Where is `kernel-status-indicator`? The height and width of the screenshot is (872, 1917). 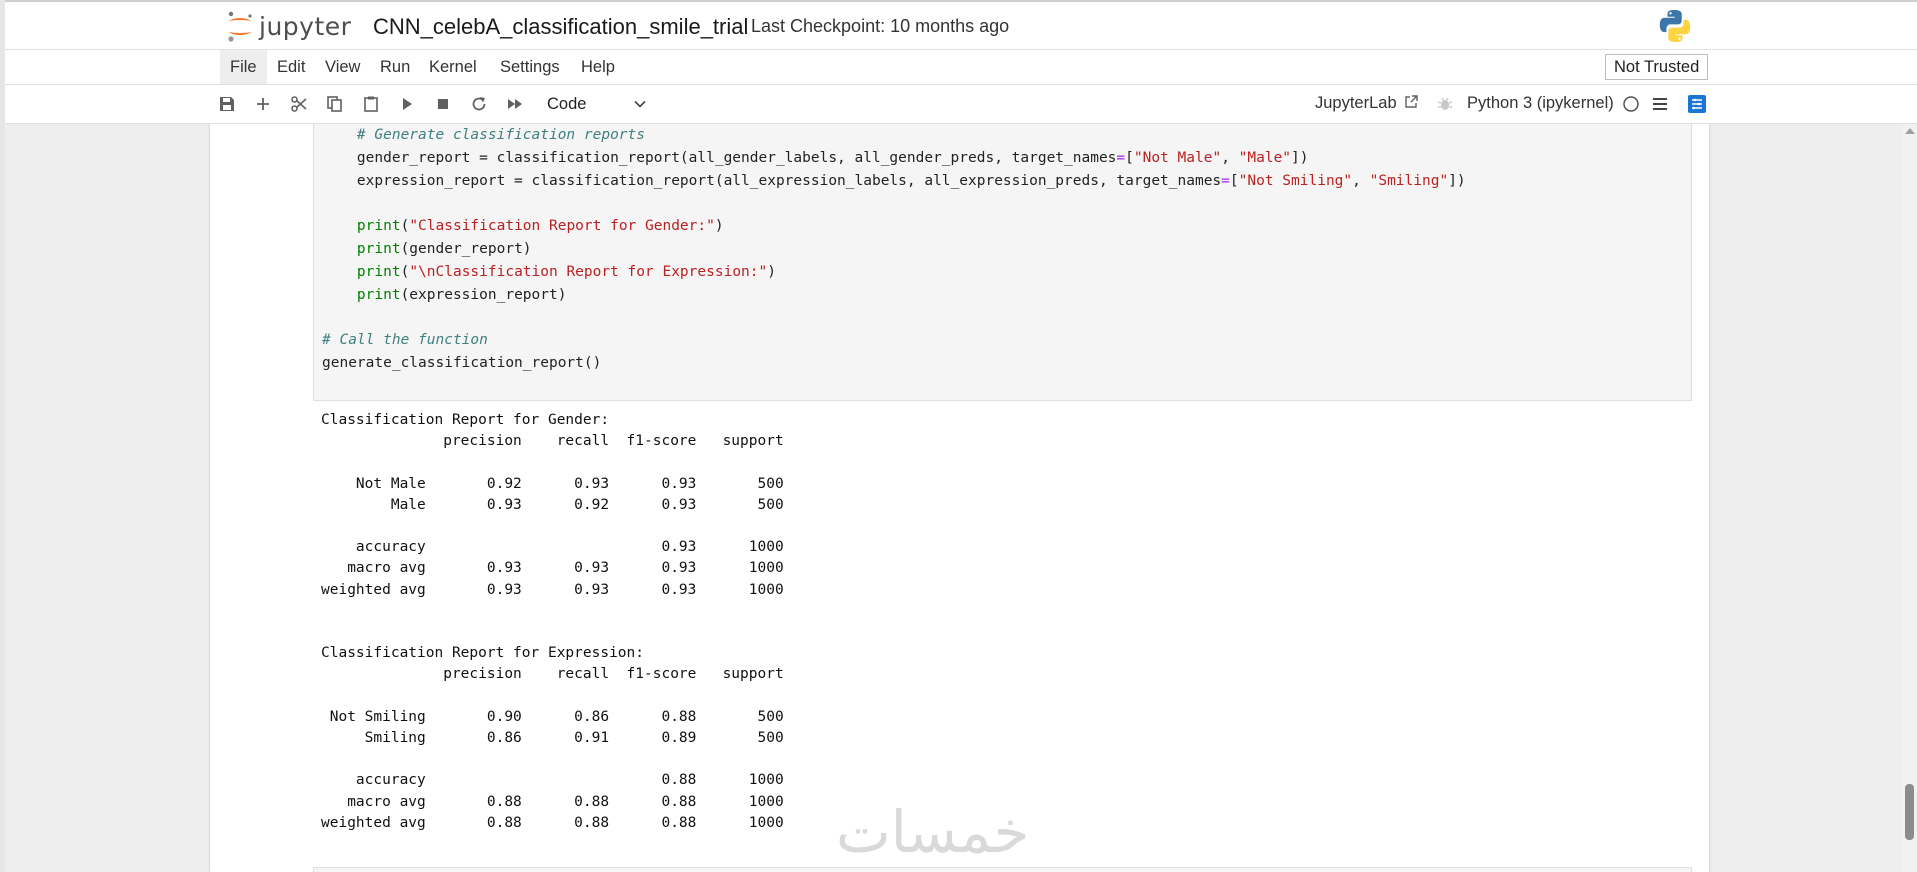
kernel-status-indicator is located at coordinates (1631, 104).